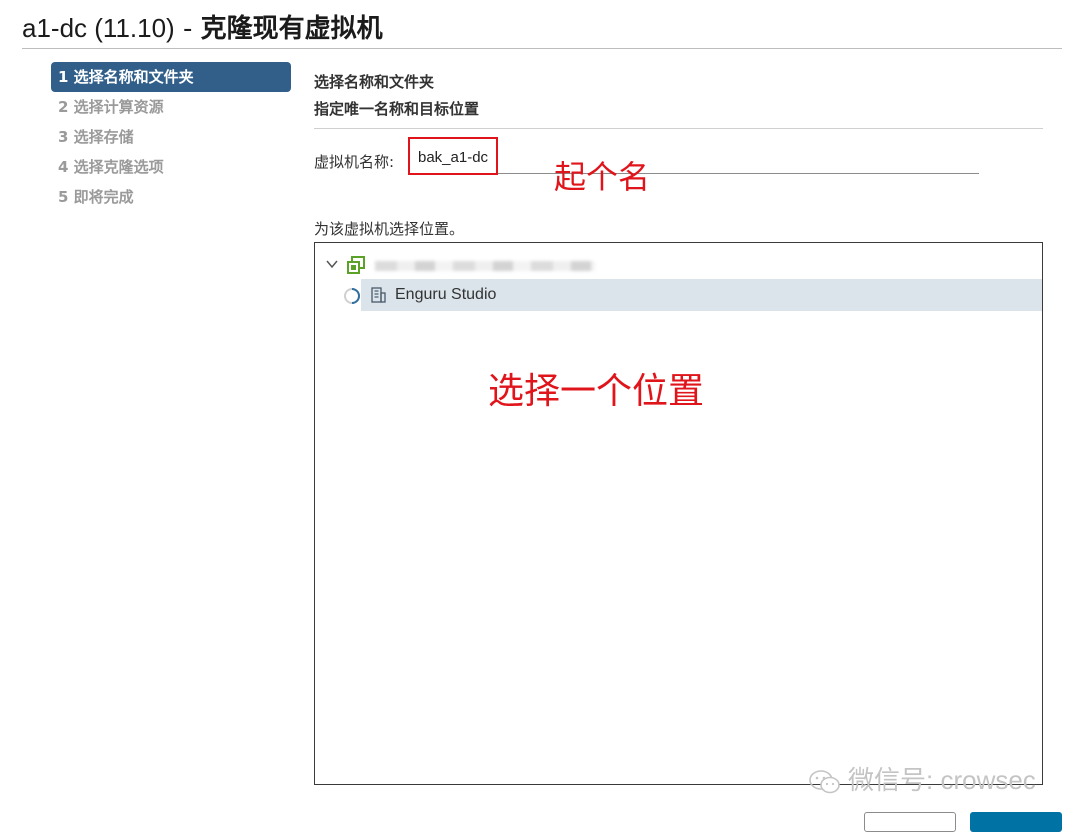 The width and height of the screenshot is (1080, 832). I want to click on name-annotation: 起个名, so click(602, 177).